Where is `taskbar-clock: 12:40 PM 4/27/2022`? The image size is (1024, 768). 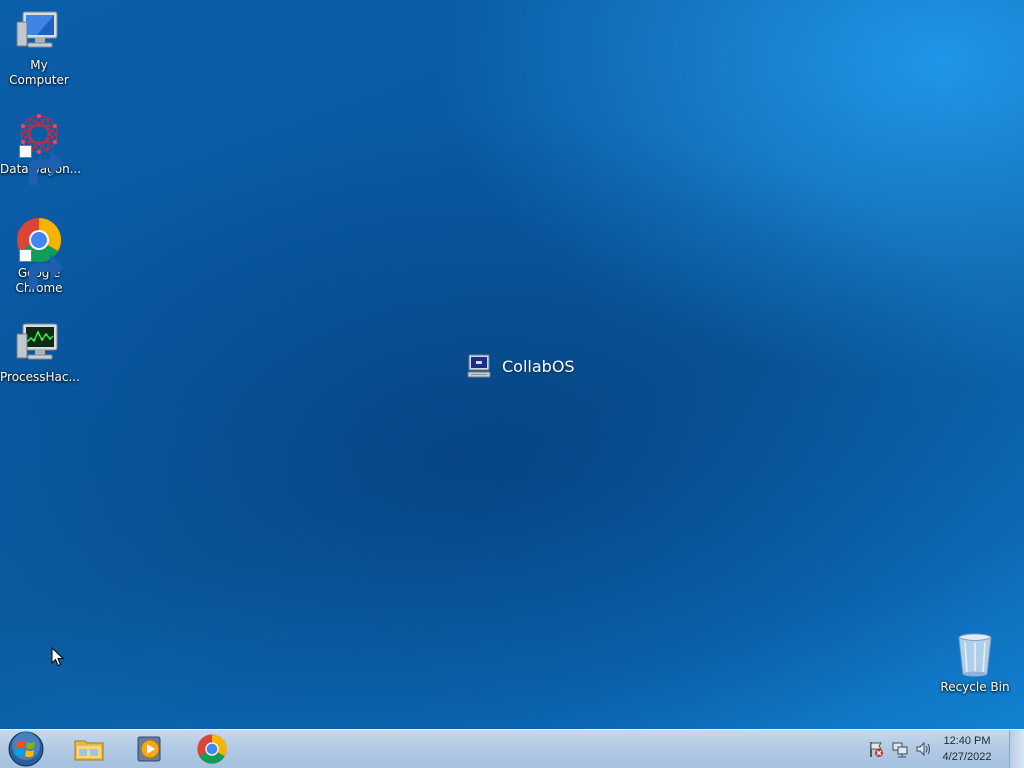 taskbar-clock: 12:40 PM 4/27/2022 is located at coordinates (967, 749).